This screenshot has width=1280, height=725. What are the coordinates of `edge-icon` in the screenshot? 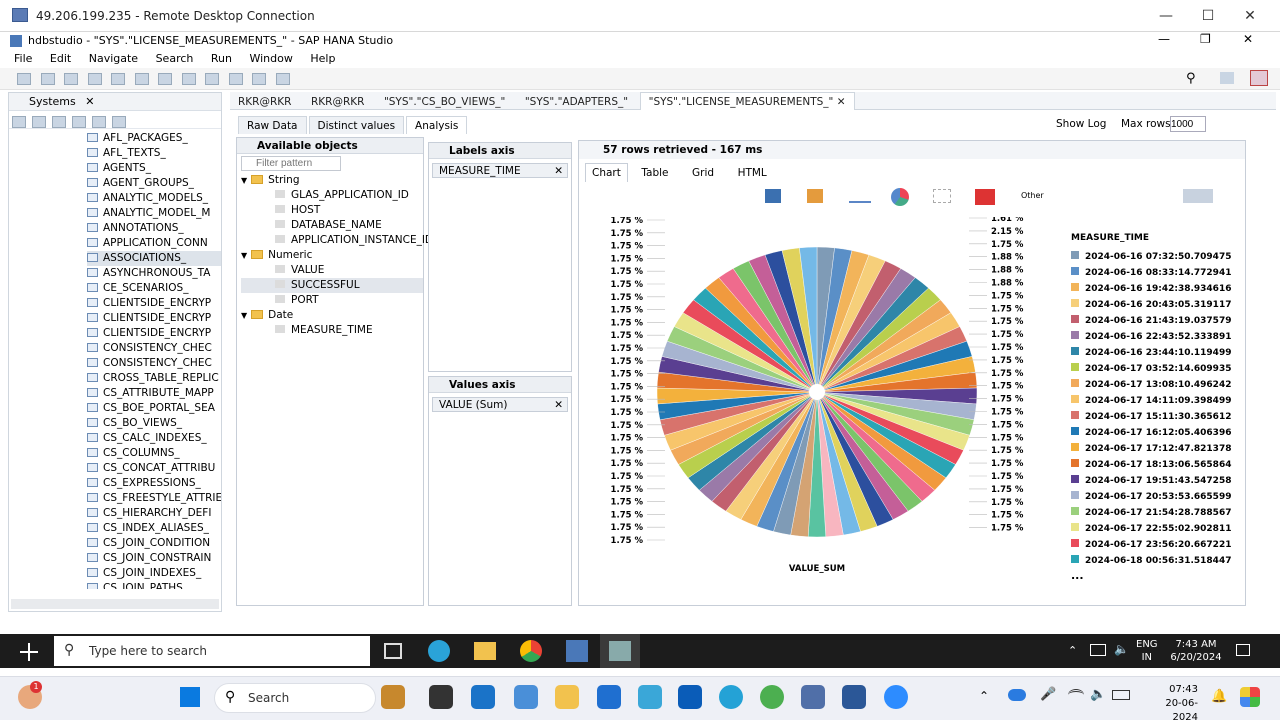 It's located at (439, 651).